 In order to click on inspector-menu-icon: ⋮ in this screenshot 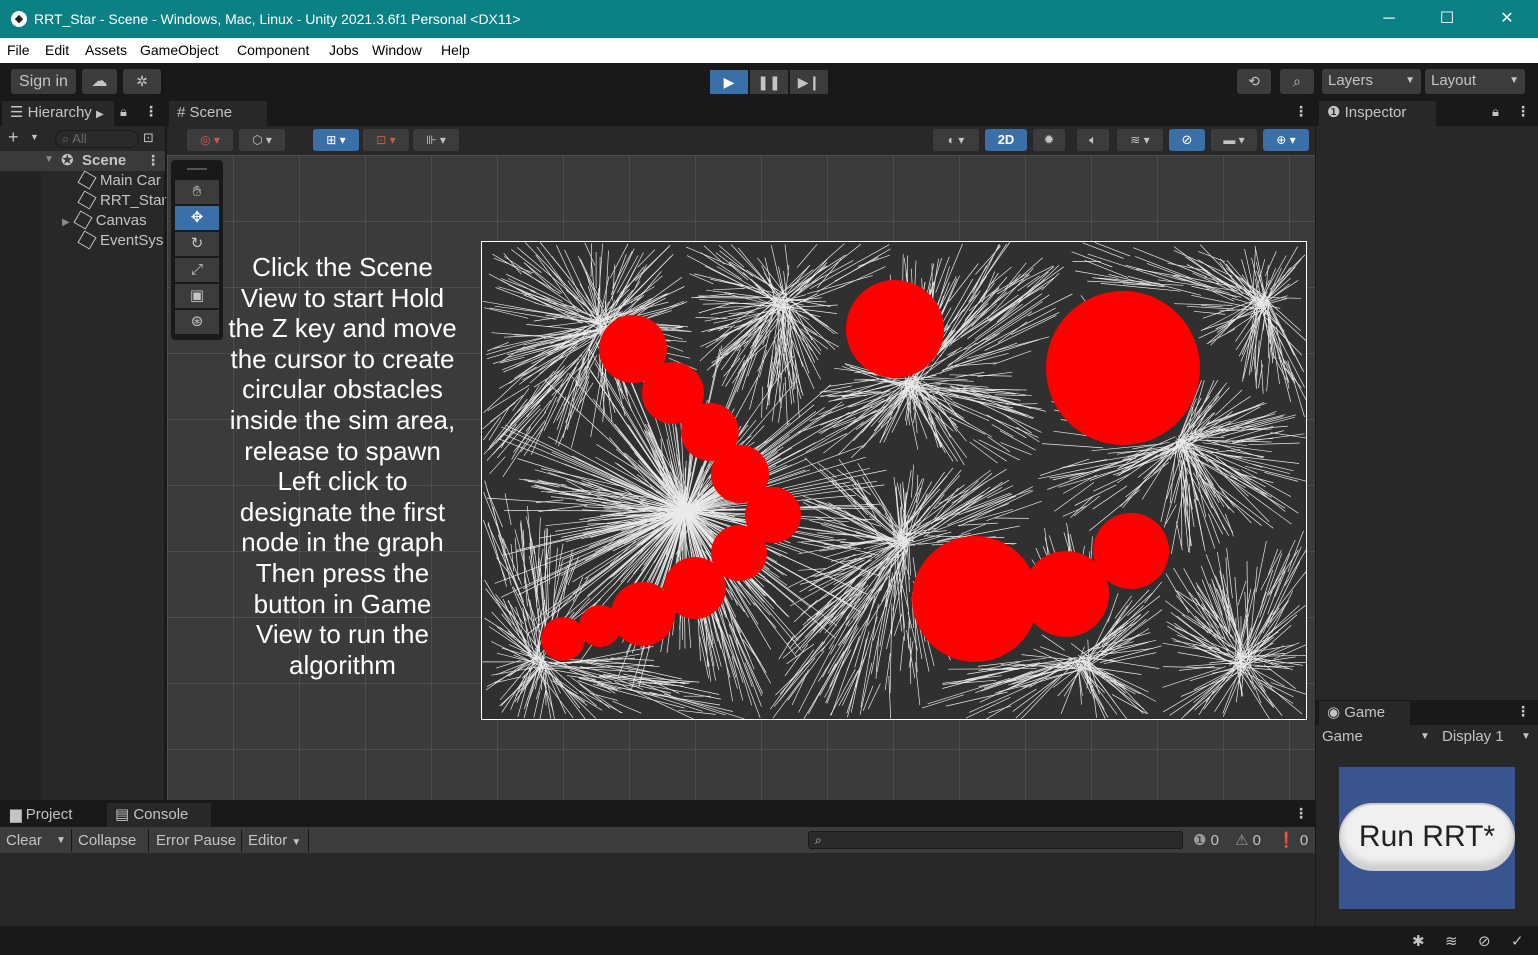, I will do `click(1523, 111)`.